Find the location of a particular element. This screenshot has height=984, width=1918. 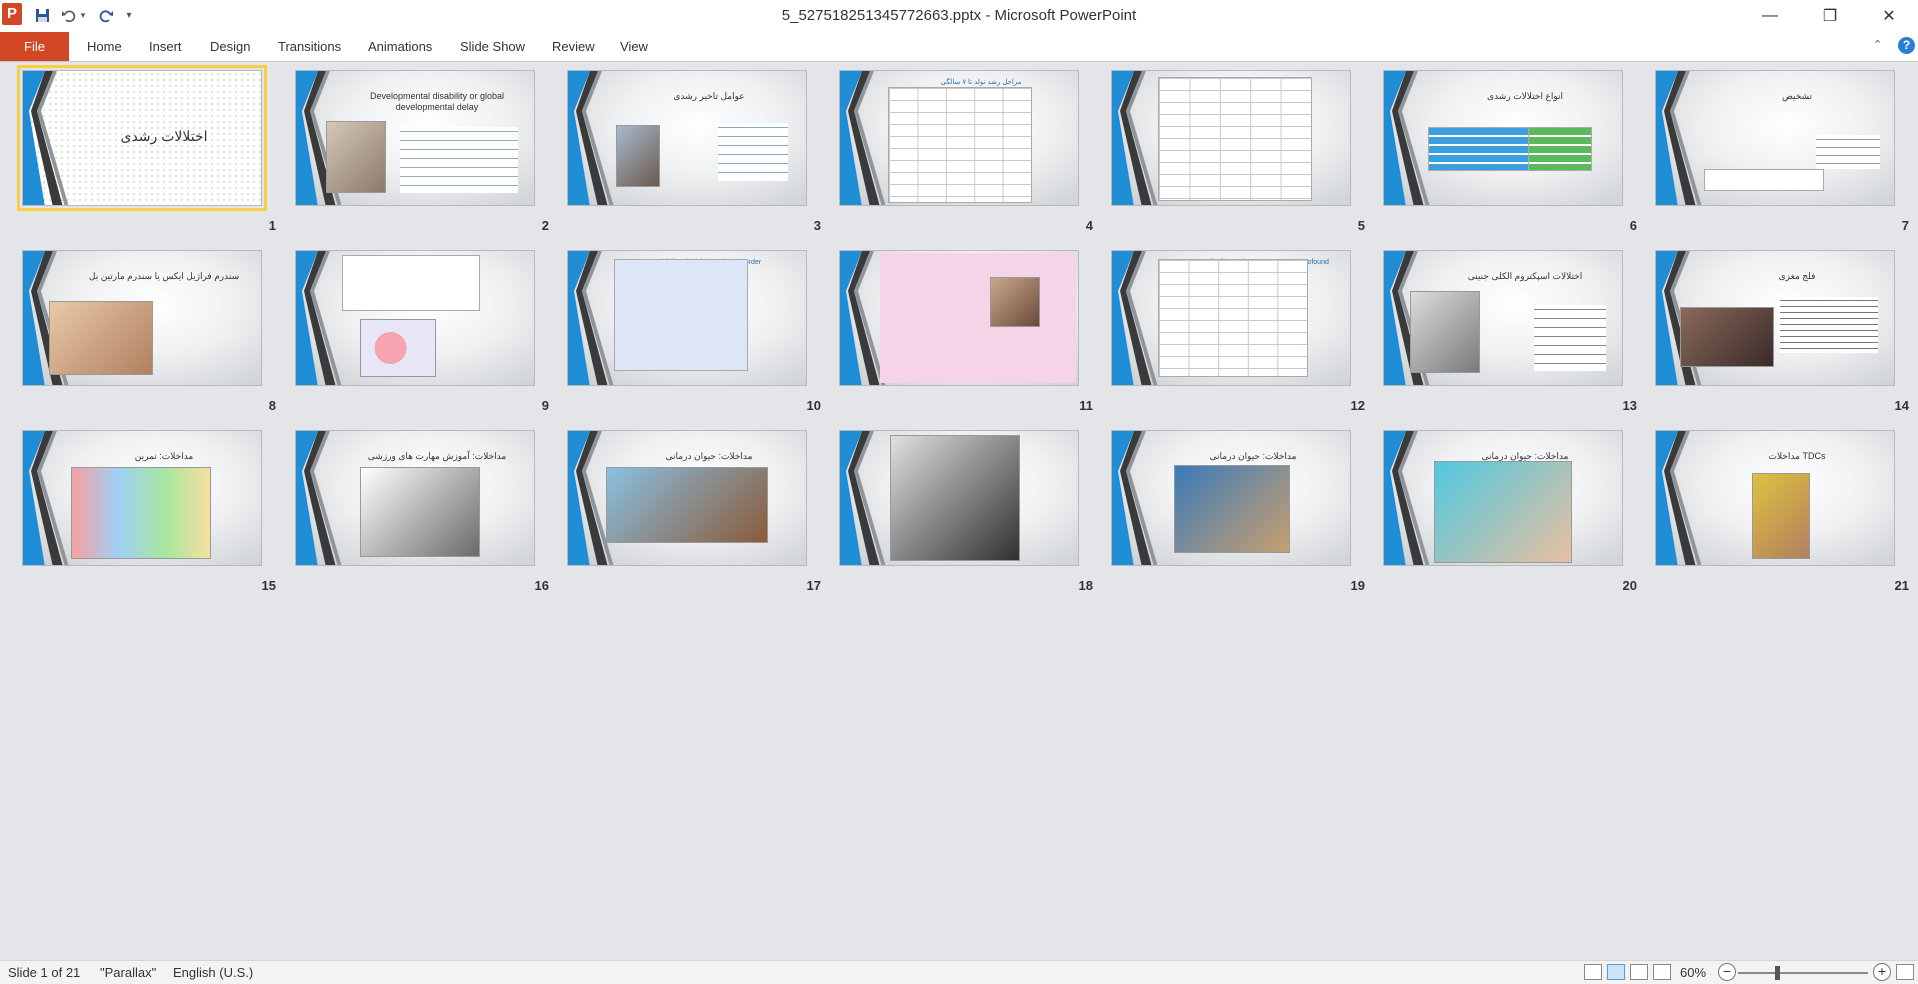

slide-thumbnail-14: فلج مغزی 14 is located at coordinates (1786, 340).